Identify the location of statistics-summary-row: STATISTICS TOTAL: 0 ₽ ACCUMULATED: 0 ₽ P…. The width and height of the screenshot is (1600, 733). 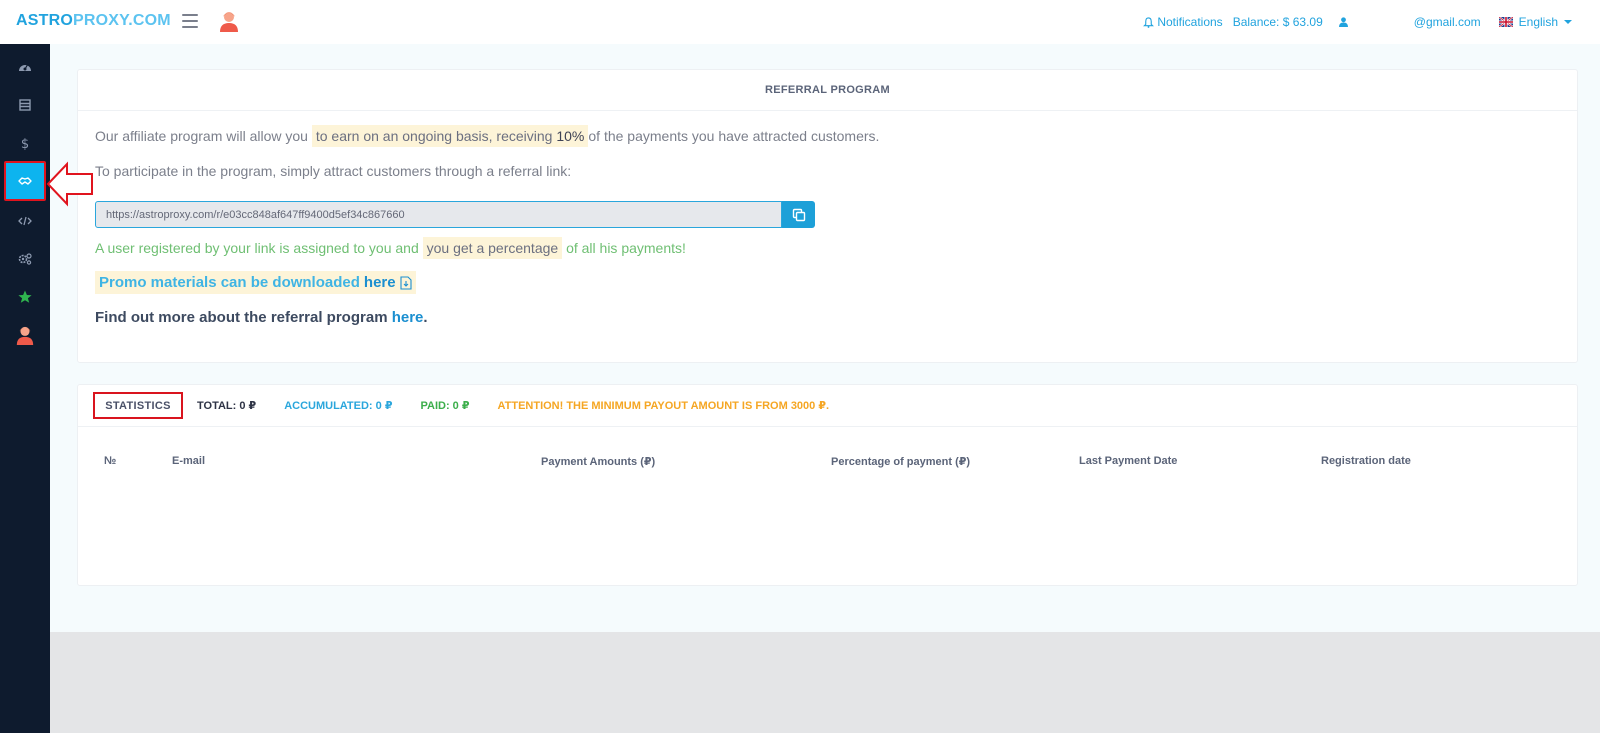
(827, 406).